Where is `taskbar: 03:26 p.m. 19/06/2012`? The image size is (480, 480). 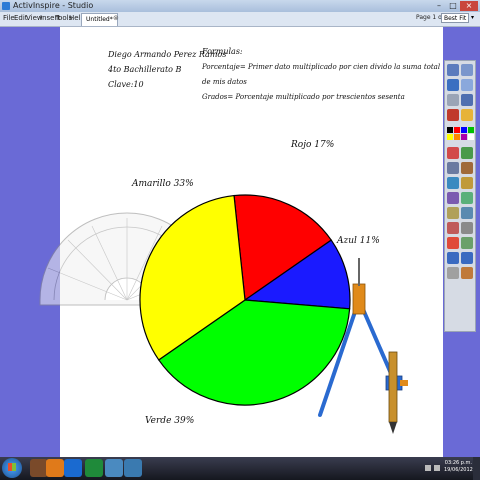
taskbar: 03:26 p.m. 19/06/2012 is located at coordinates (240, 468).